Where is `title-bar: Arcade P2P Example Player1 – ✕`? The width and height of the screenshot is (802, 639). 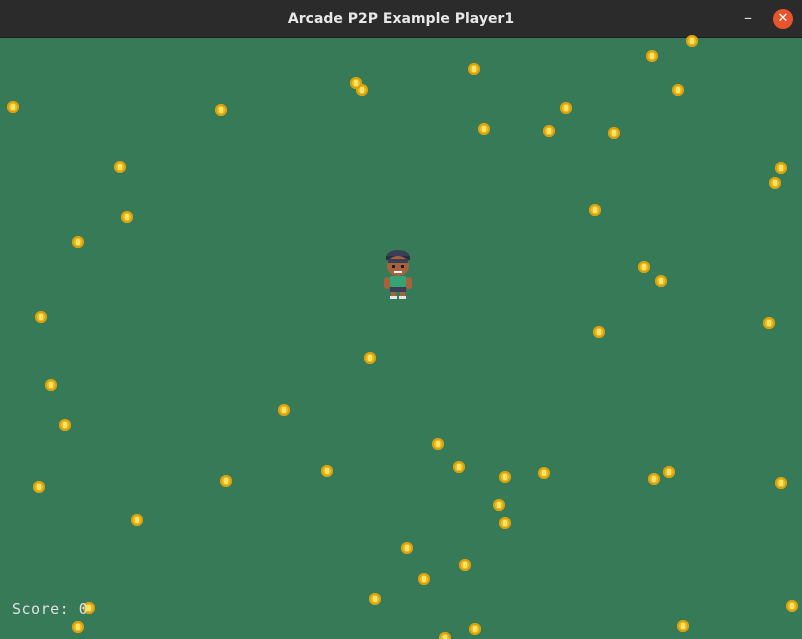 title-bar: Arcade P2P Example Player1 – ✕ is located at coordinates (401, 19).